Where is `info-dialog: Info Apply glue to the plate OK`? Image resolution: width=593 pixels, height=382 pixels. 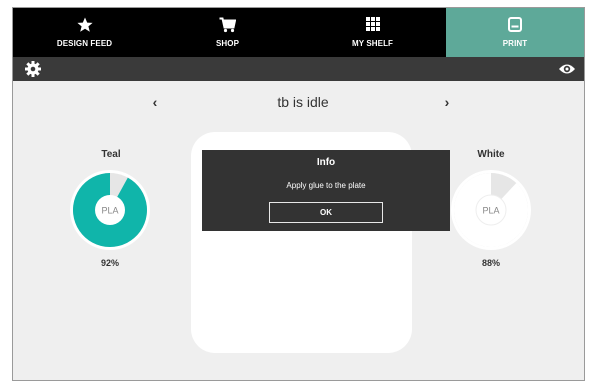
info-dialog: Info Apply glue to the plate OK is located at coordinates (326, 190).